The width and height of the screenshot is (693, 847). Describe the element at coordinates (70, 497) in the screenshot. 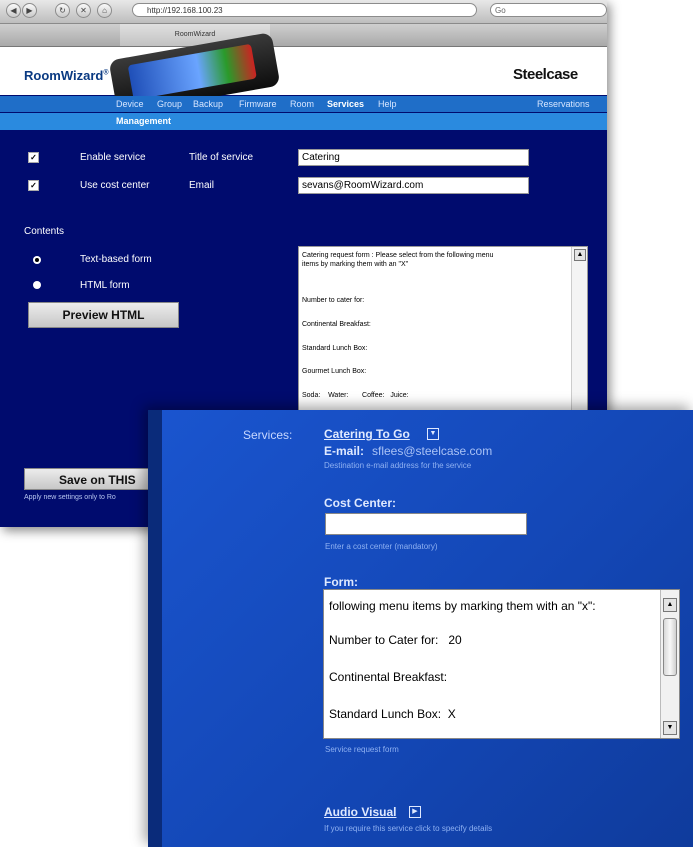

I see `apply-note: Apply new settings only to Ro` at that location.